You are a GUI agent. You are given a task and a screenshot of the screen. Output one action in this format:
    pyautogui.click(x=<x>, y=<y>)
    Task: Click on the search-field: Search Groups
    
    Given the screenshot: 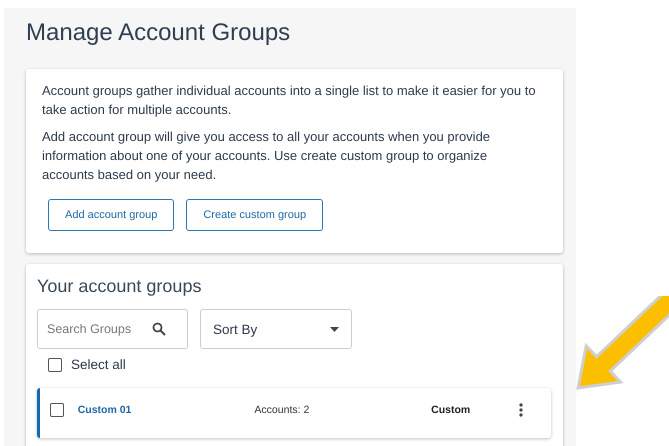 What is the action you would take?
    pyautogui.click(x=112, y=329)
    